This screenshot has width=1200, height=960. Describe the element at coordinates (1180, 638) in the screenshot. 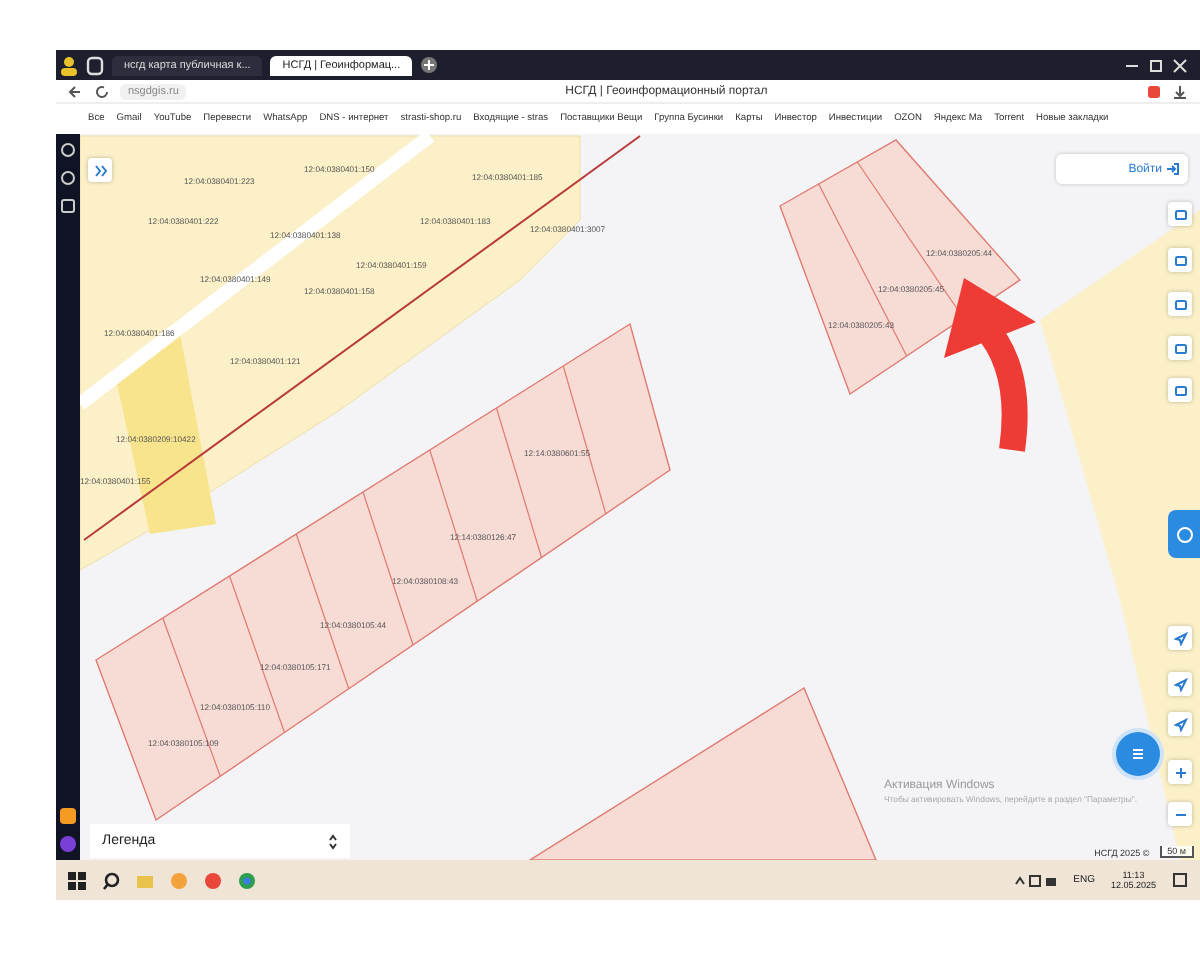

I see `location-icon` at that location.